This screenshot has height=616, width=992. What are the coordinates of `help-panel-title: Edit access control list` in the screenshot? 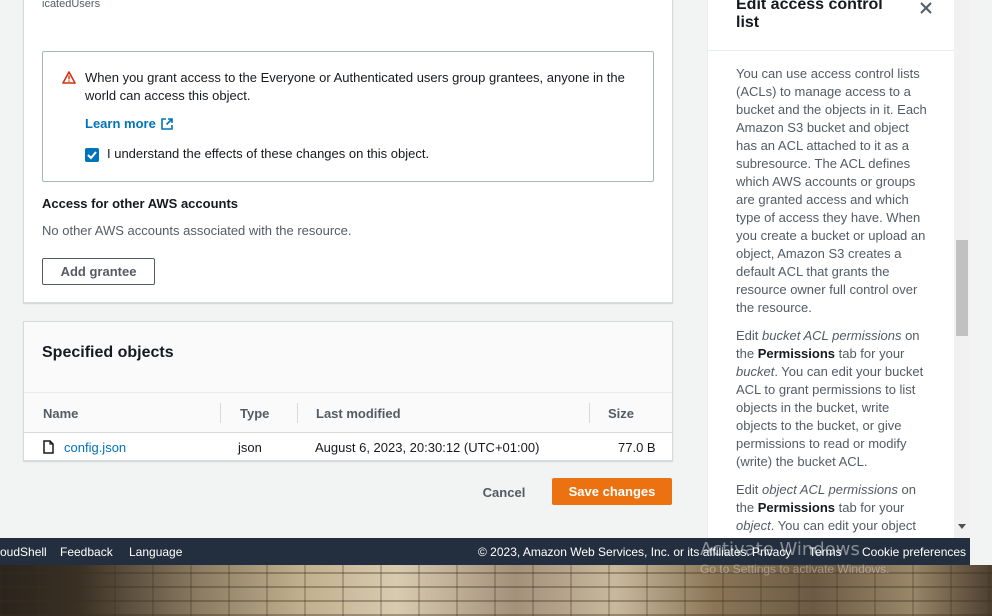 It's located at (809, 15).